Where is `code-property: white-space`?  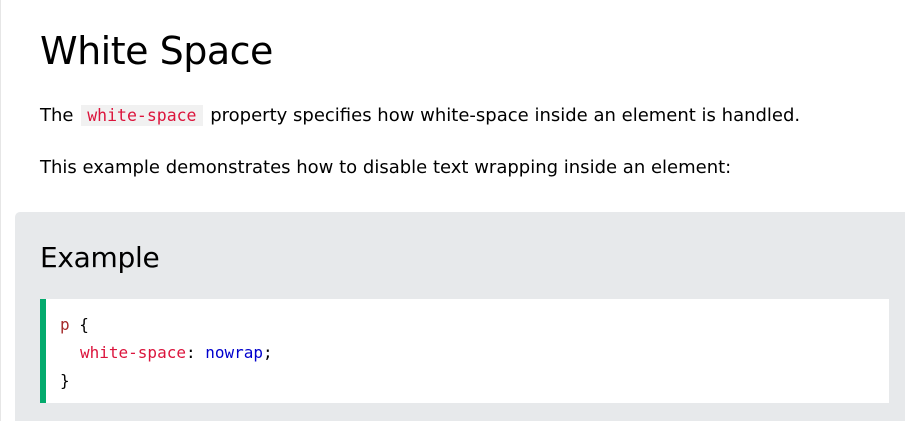
code-property: white-space is located at coordinates (133, 352).